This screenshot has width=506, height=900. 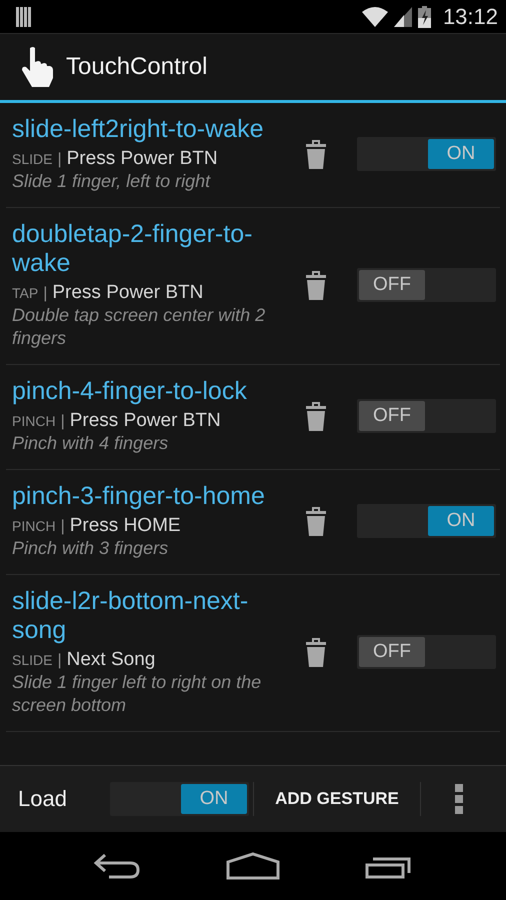 I want to click on gesture-description: Slide 1 finger left to right on the screen bottom, so click(x=137, y=694).